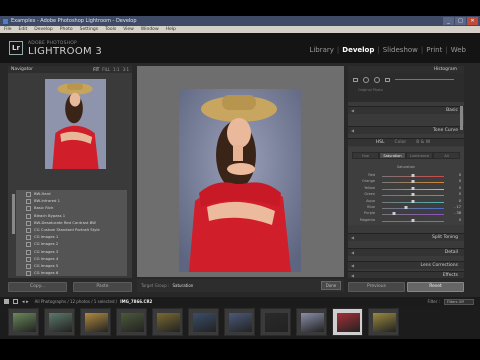 This screenshot has height=360, width=480. Describe the element at coordinates (424, 79) in the screenshot. I see `adjustment-brush-slider` at that location.